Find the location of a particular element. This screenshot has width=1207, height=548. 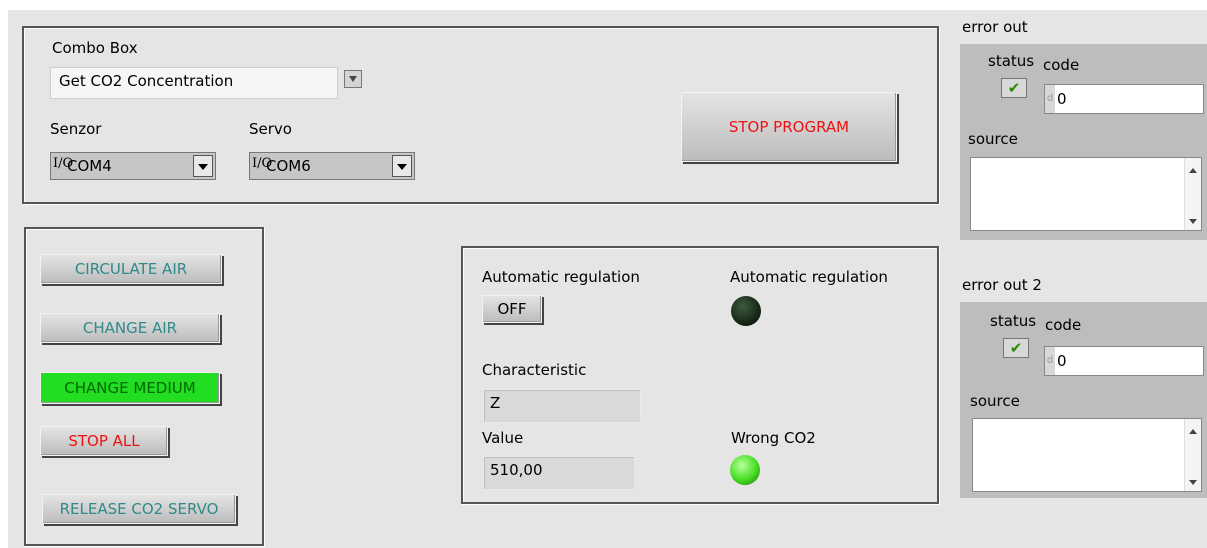

auto-regulation-label: Automatic regulation is located at coordinates (561, 277).